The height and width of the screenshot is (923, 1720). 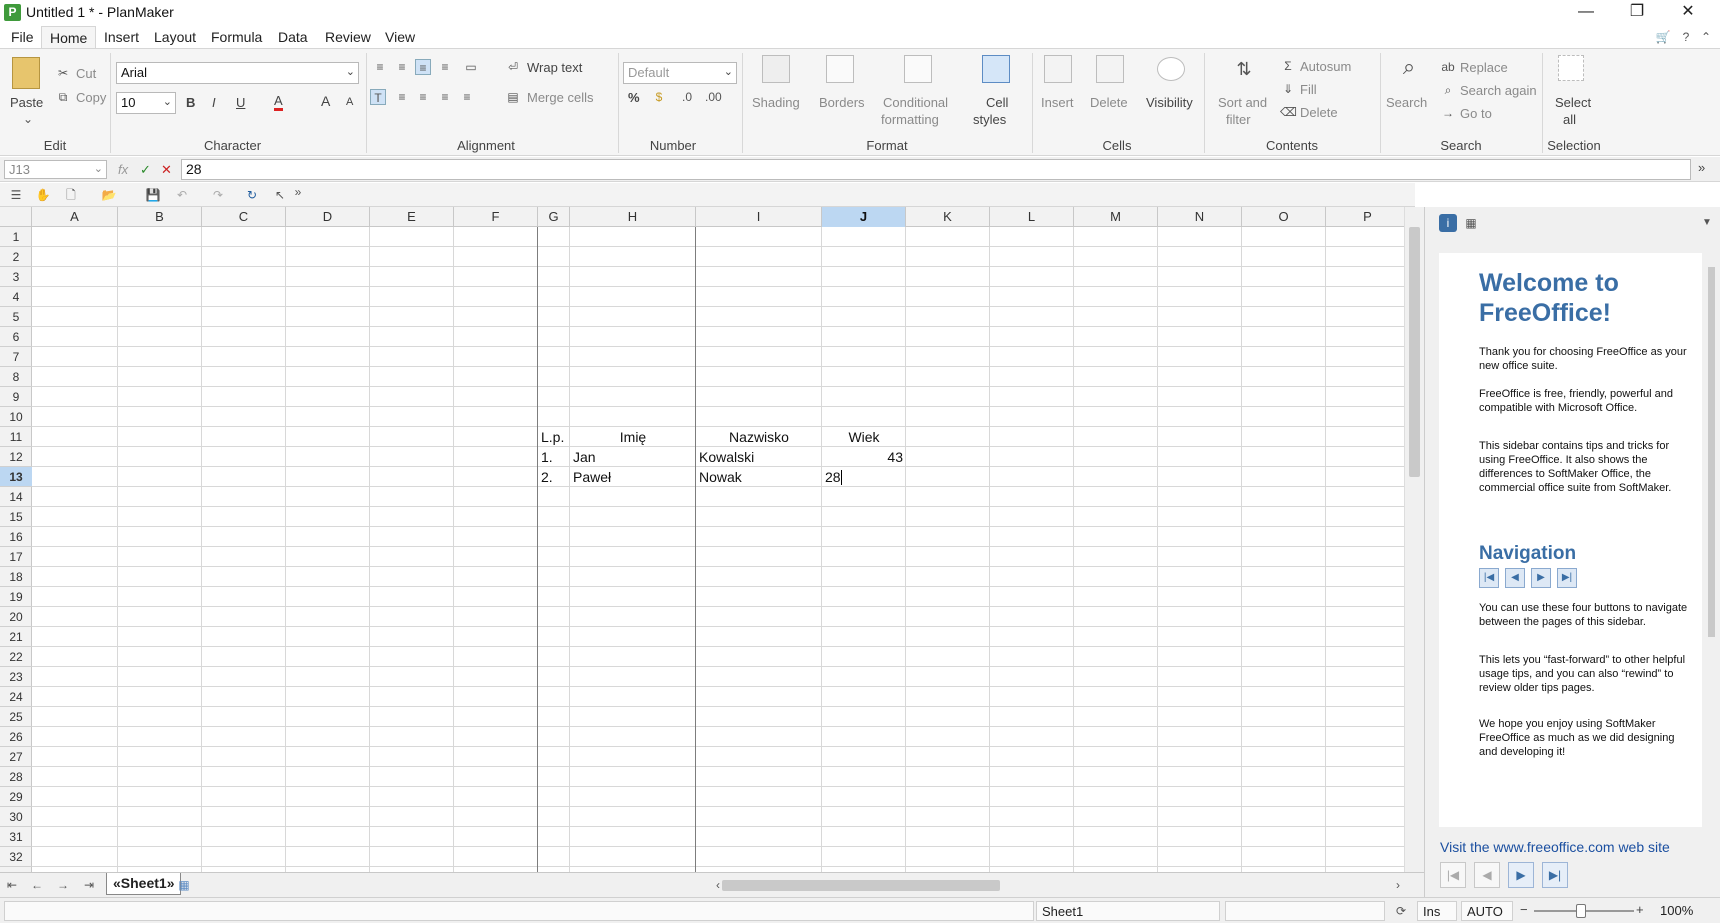 I want to click on nav-last-icon: ▶|, so click(x=1567, y=578).